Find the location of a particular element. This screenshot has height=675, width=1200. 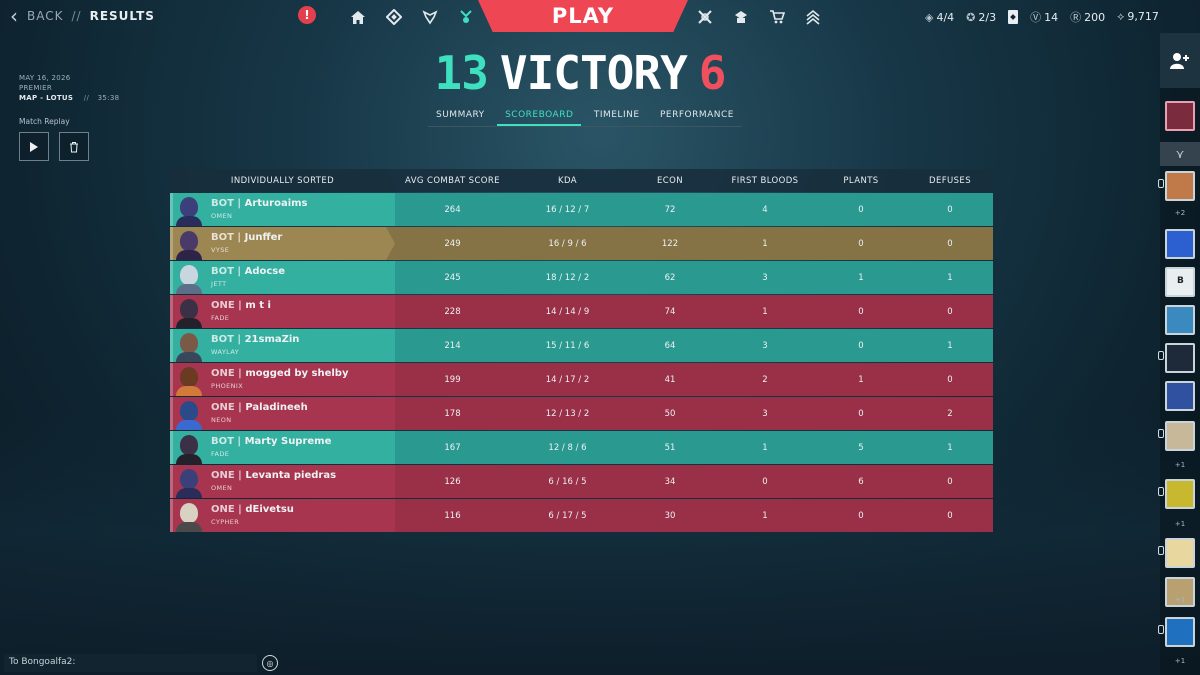

party-avatar is located at coordinates (1180, 116).